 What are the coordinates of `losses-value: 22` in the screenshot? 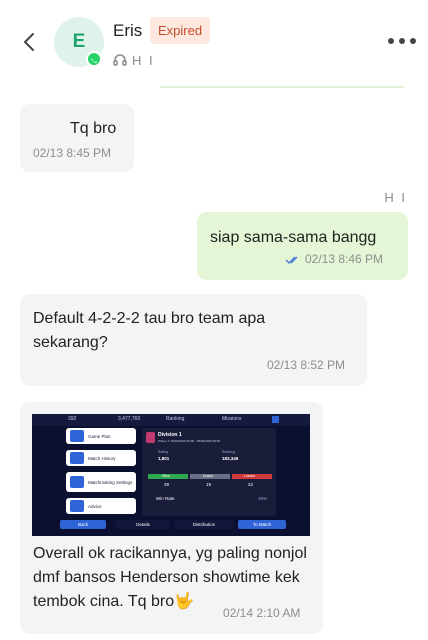 It's located at (251, 484).